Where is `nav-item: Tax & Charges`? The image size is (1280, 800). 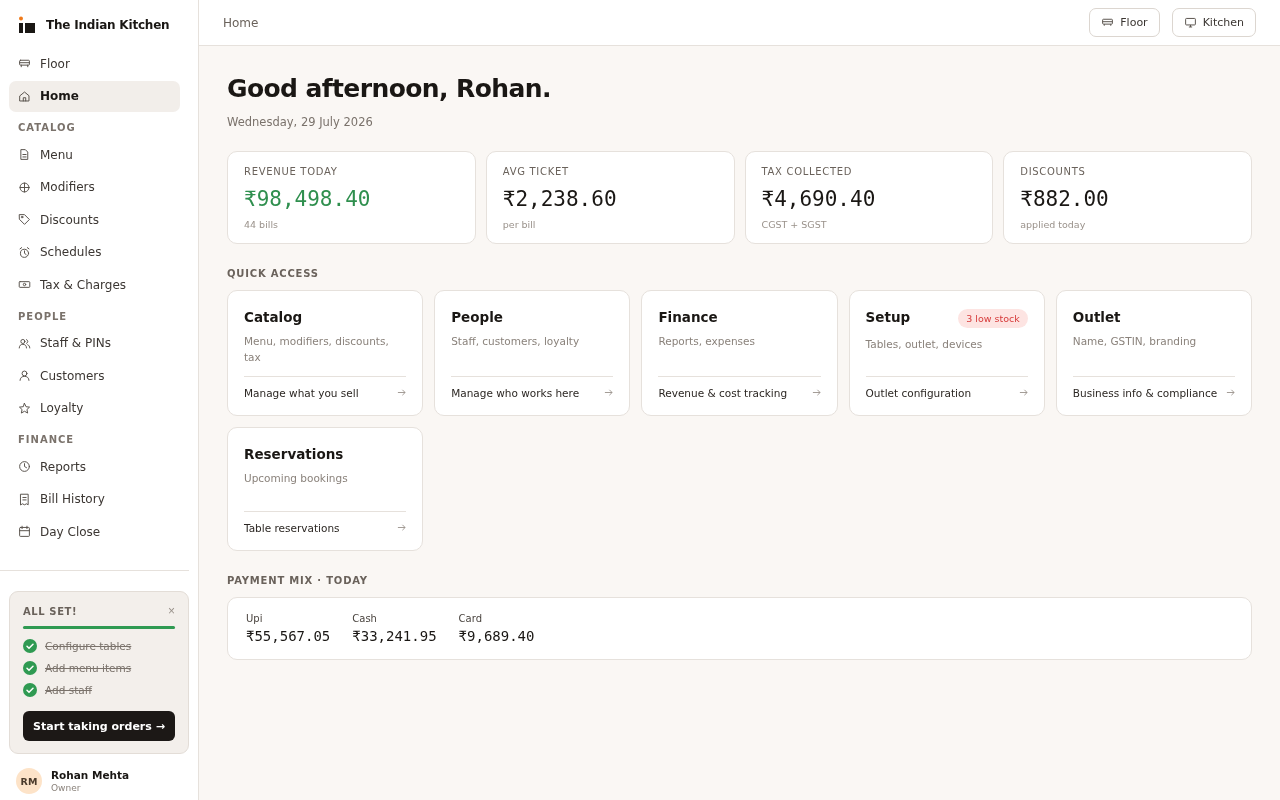
nav-item: Tax & Charges is located at coordinates (94, 284).